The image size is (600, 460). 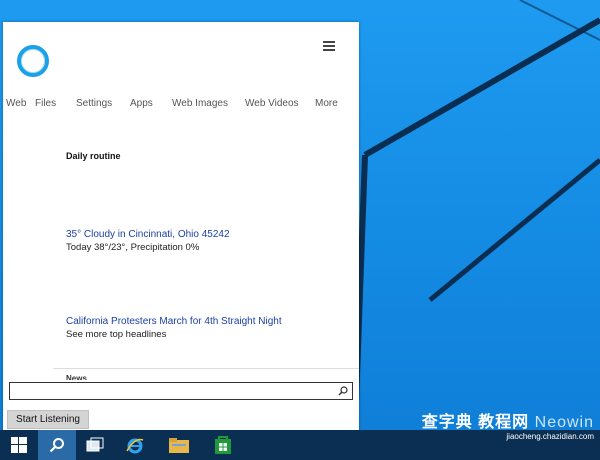 I want to click on news-section-label: News, so click(x=76, y=377).